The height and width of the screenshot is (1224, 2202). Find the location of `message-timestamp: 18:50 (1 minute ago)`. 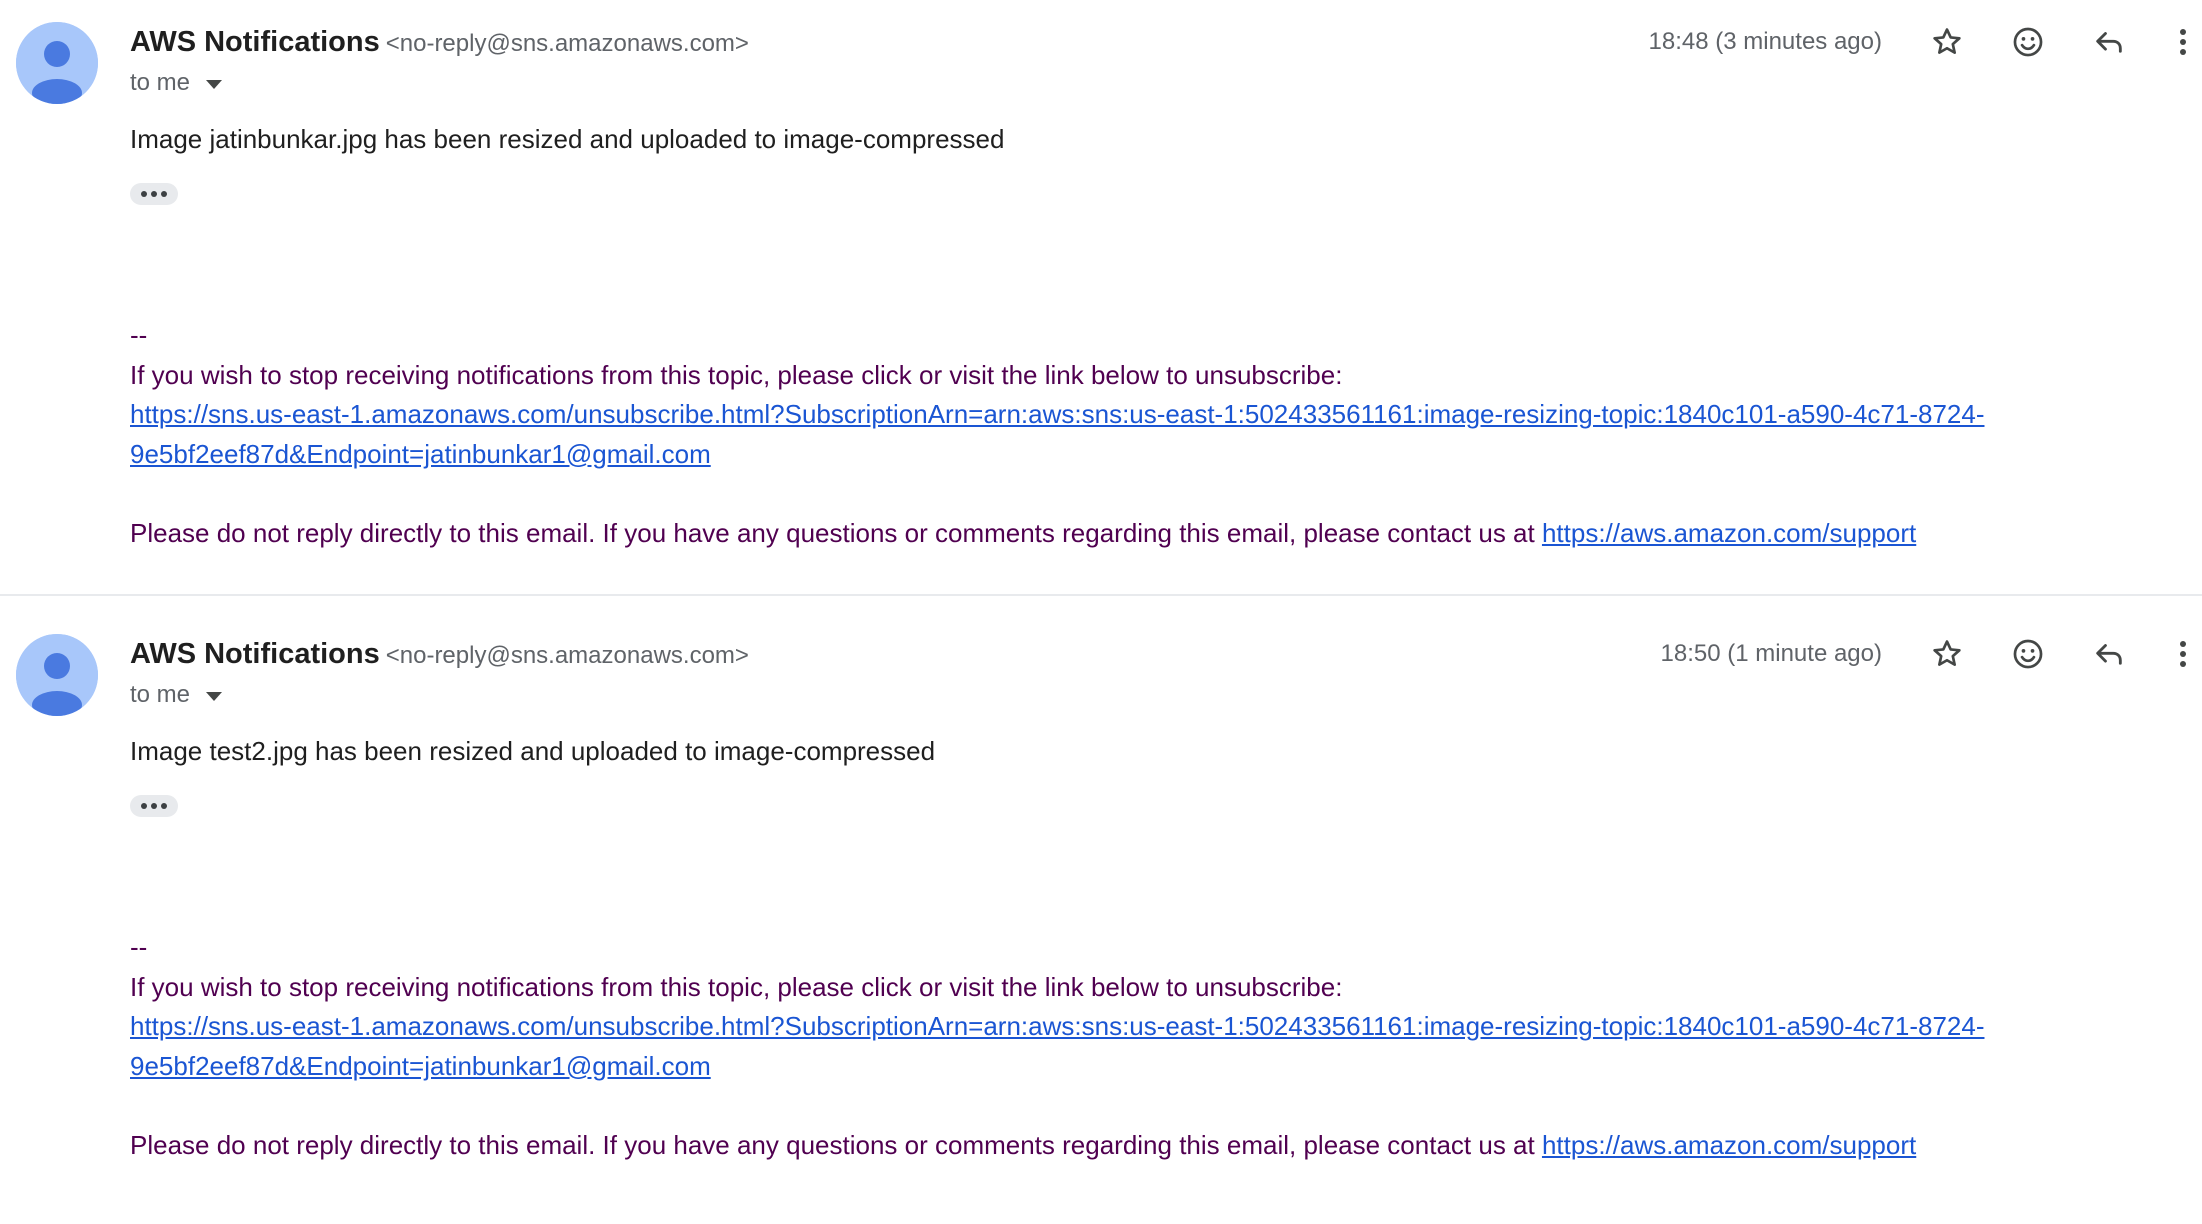

message-timestamp: 18:50 (1 minute ago) is located at coordinates (1771, 653).